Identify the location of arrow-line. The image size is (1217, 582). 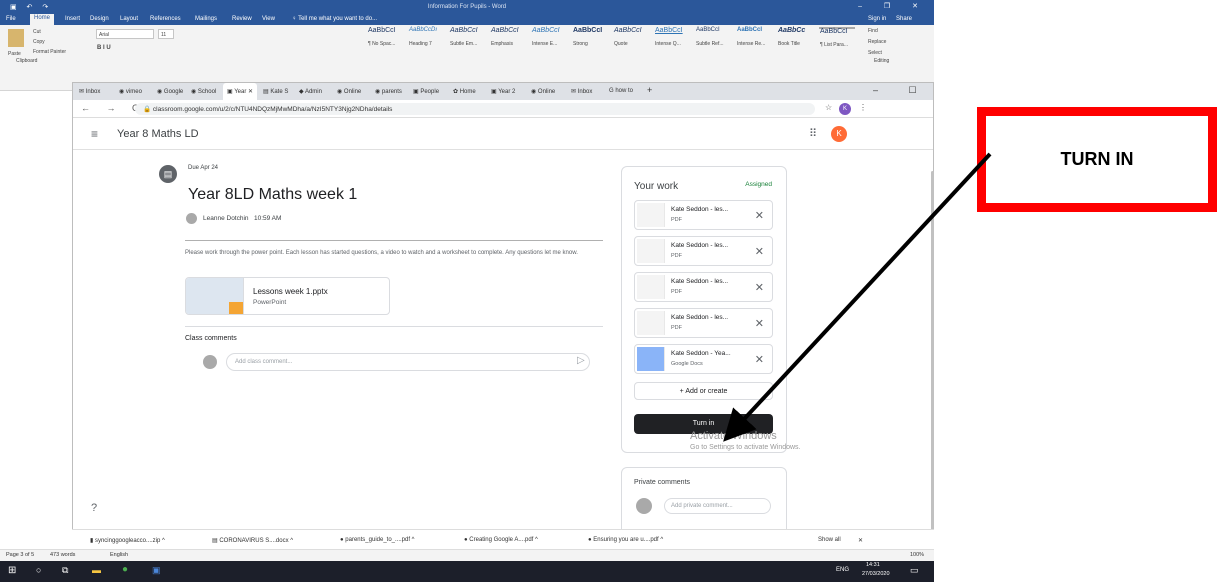
(857, 297).